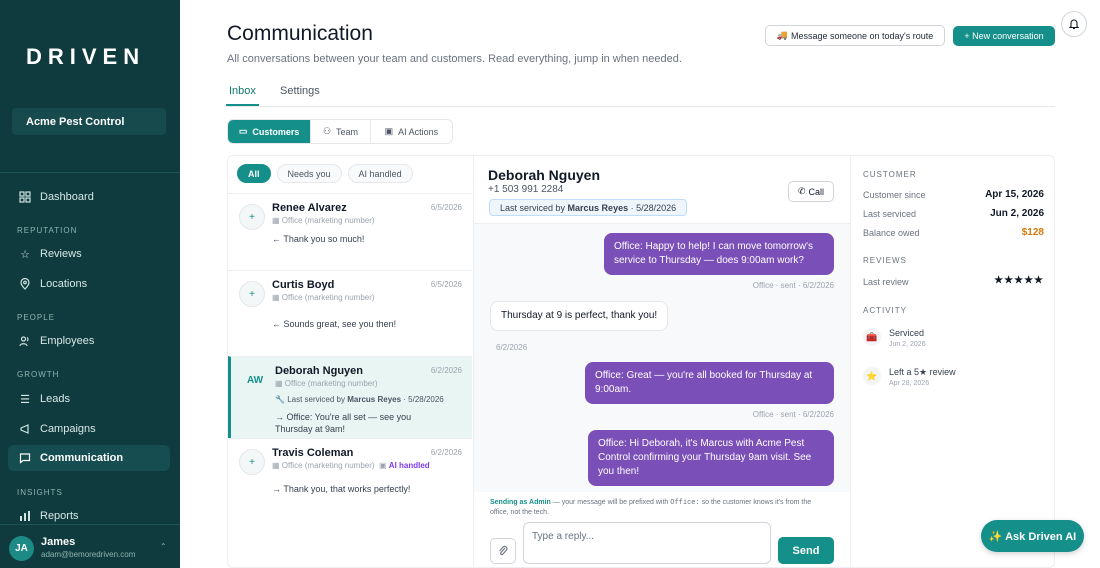 This screenshot has height=568, width=1100. Describe the element at coordinates (89, 197) in the screenshot. I see `sidebar-item-dashboard: Dashboard` at that location.